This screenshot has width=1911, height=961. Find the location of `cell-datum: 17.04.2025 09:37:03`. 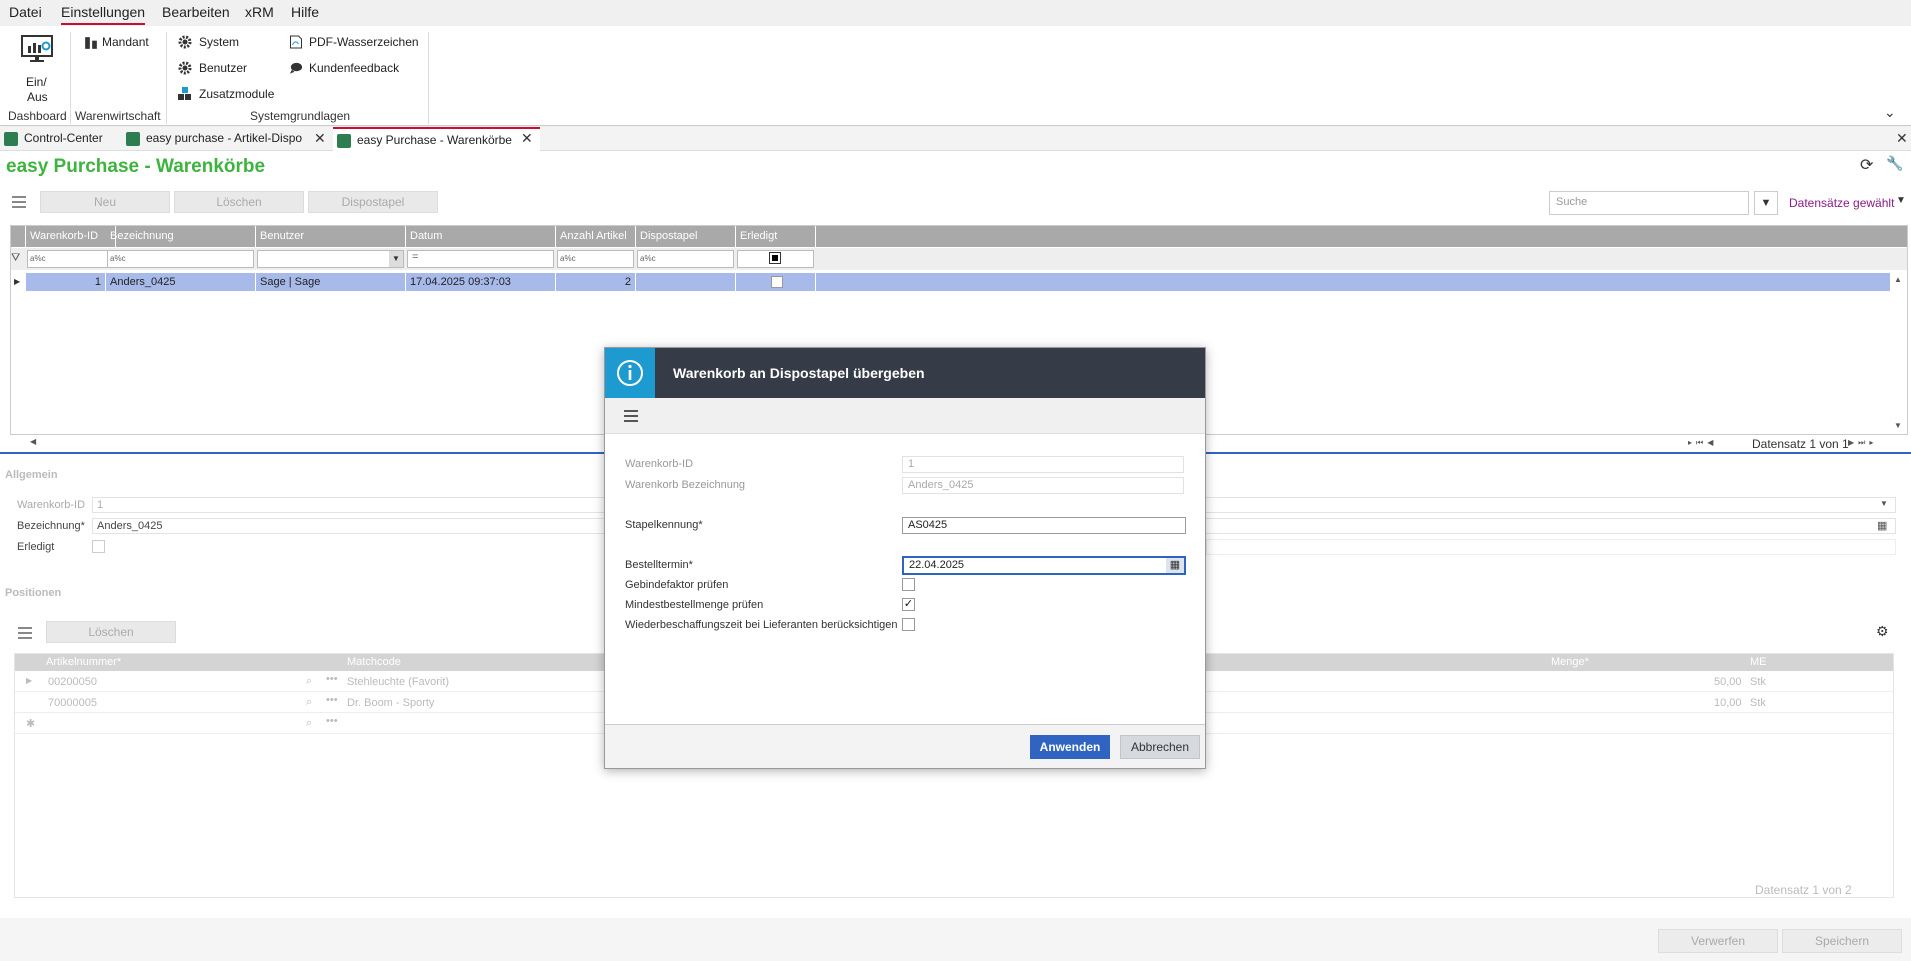

cell-datum: 17.04.2025 09:37:03 is located at coordinates (481, 282).